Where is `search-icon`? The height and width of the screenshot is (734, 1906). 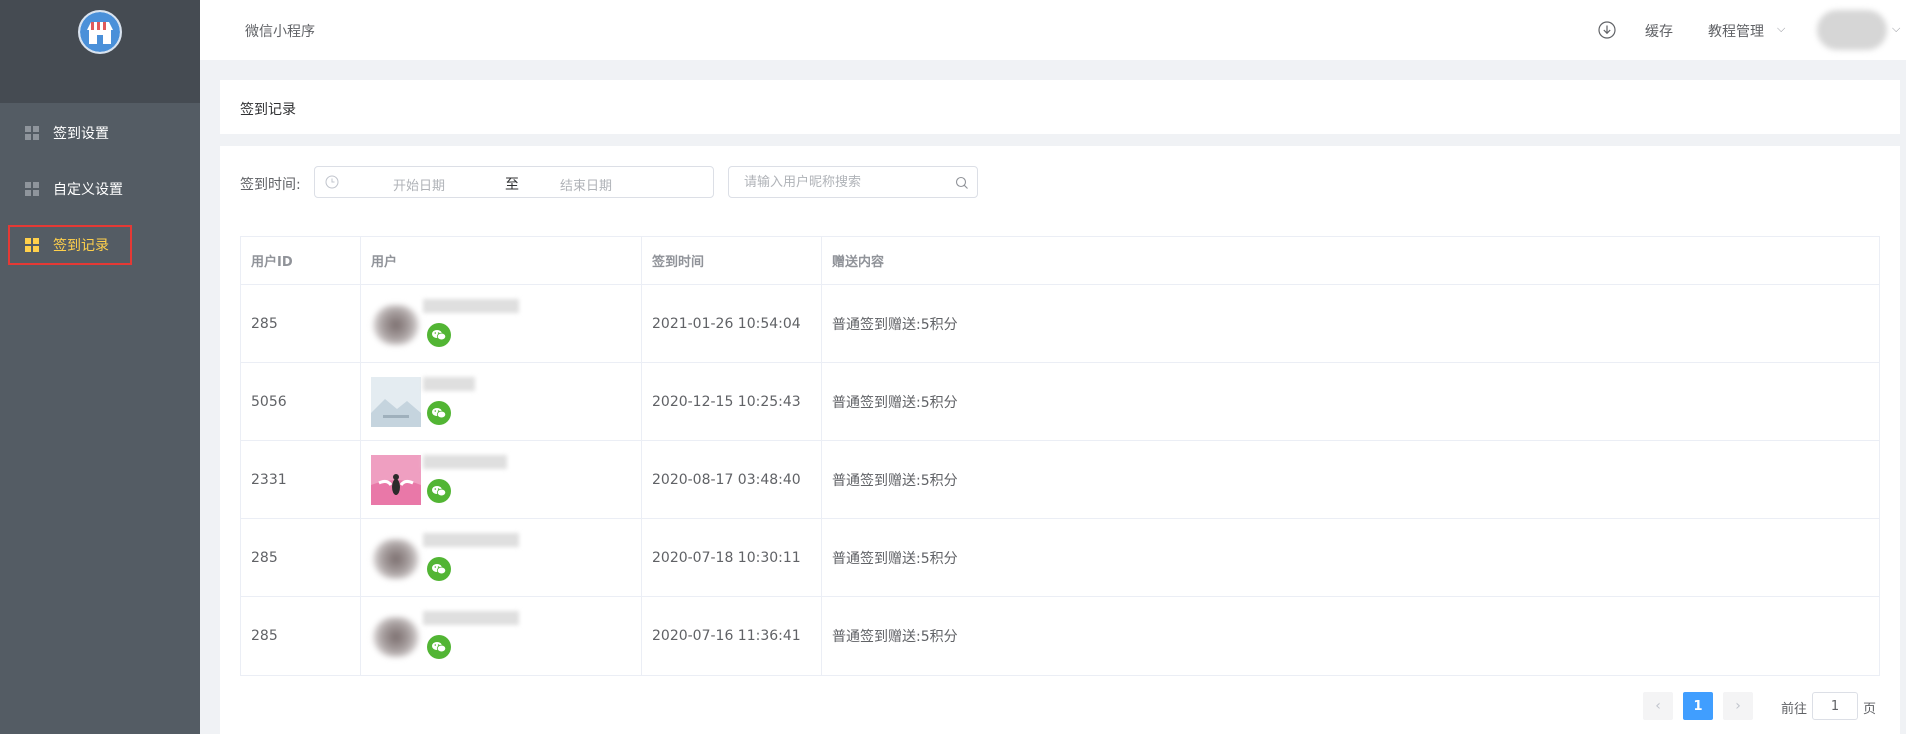
search-icon is located at coordinates (962, 183).